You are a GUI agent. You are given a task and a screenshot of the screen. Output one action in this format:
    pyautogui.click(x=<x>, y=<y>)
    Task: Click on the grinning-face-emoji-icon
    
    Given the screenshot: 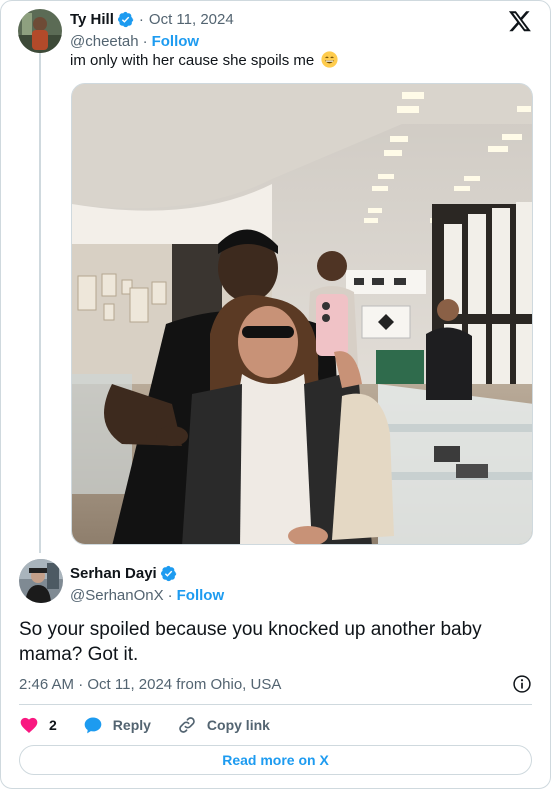 What is the action you would take?
    pyautogui.click(x=330, y=59)
    